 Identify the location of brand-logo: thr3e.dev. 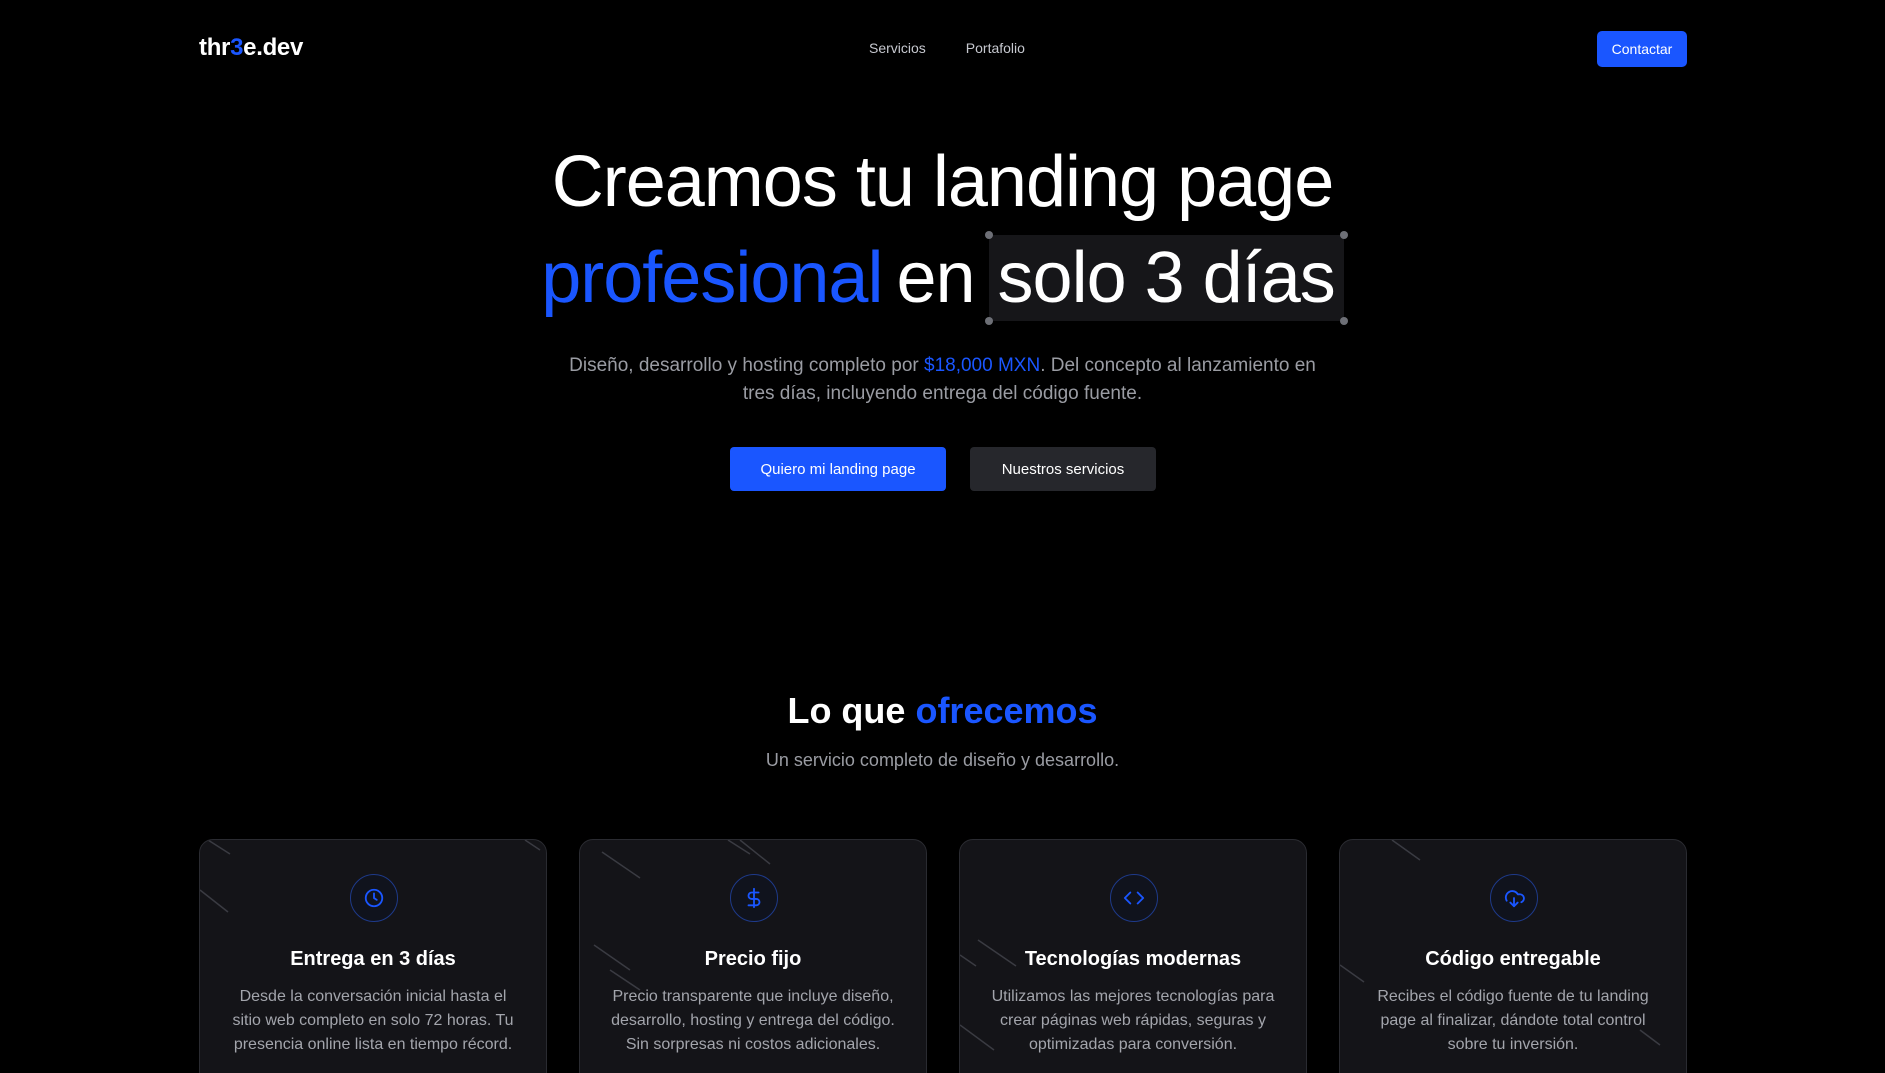
(251, 48).